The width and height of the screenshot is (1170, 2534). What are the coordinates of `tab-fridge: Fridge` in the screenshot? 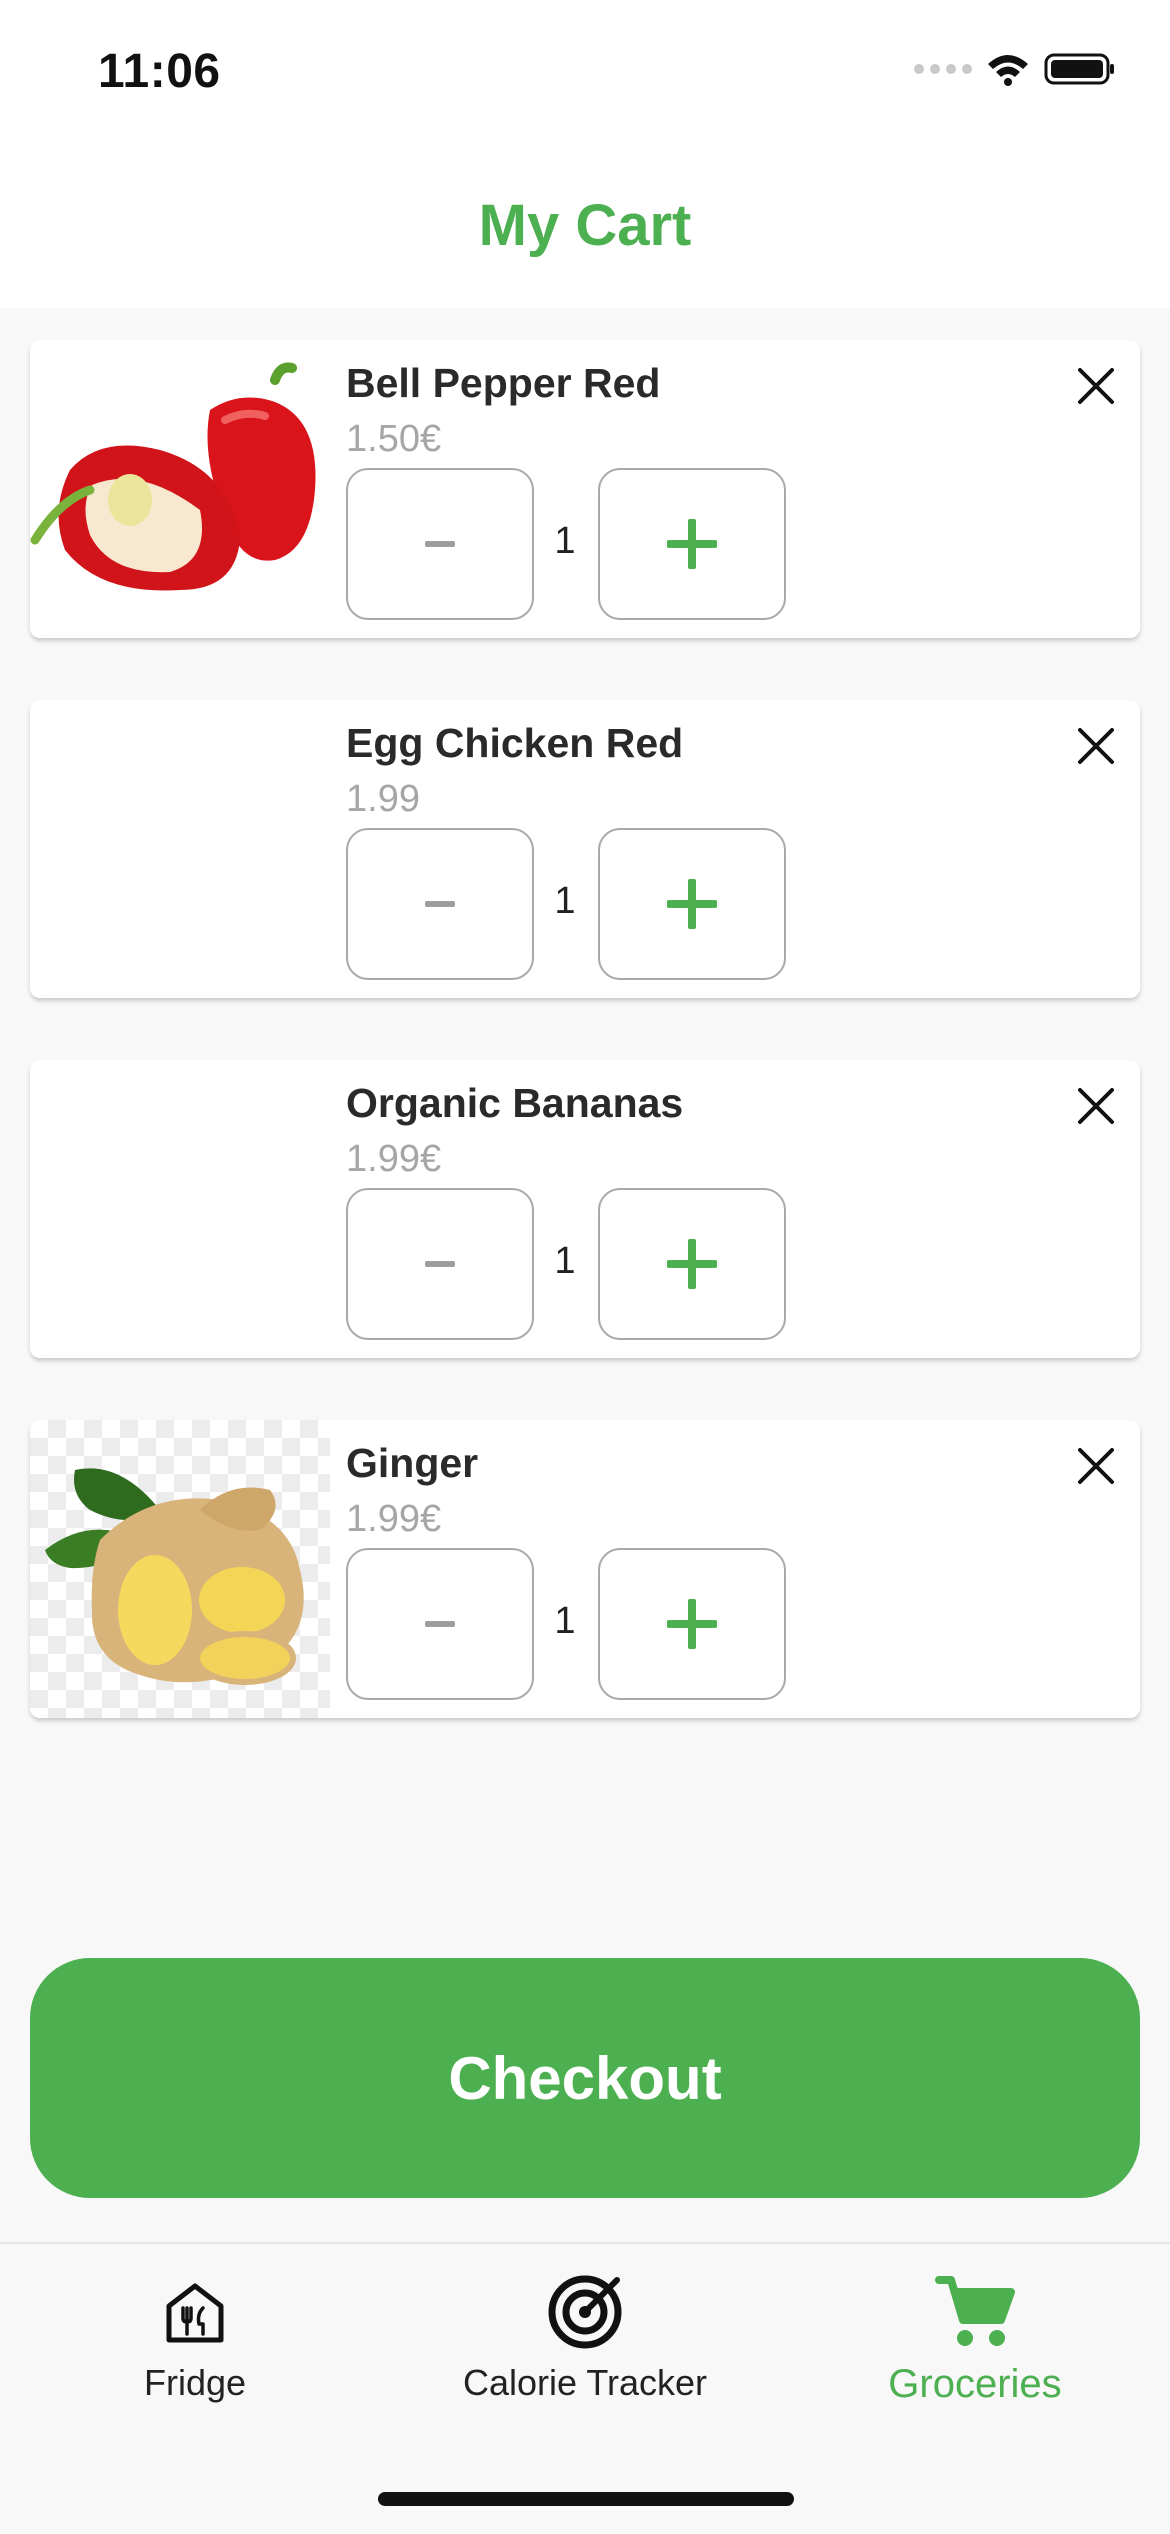 It's located at (195, 2338).